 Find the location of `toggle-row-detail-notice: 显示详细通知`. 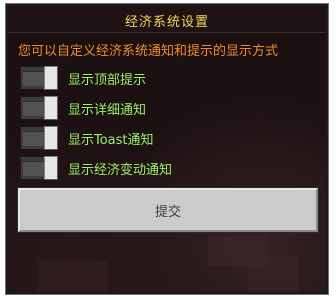

toggle-row-detail-notice: 显示详细通知 is located at coordinates (83, 108).